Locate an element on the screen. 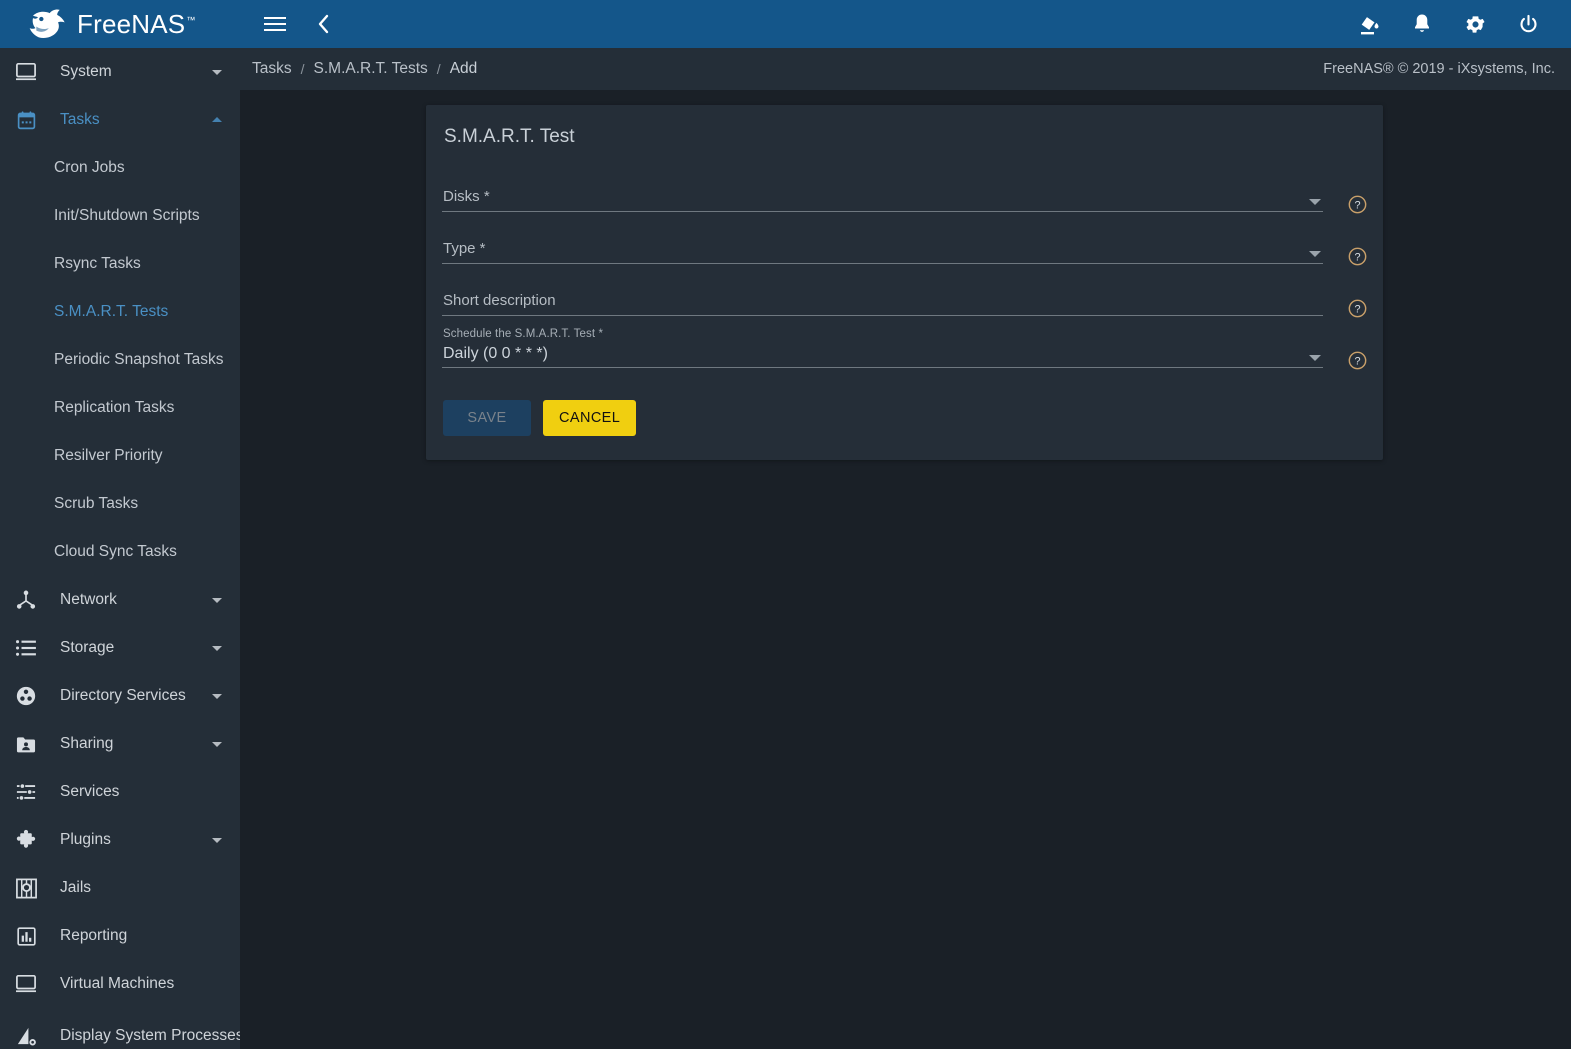 The width and height of the screenshot is (1571, 1049). top-app-bar: FreeNAS™ is located at coordinates (785, 24).